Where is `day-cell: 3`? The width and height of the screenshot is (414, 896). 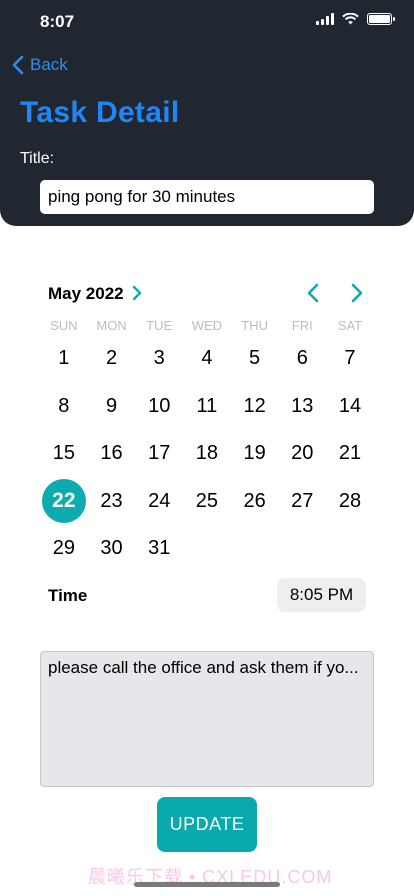 day-cell: 3 is located at coordinates (159, 359).